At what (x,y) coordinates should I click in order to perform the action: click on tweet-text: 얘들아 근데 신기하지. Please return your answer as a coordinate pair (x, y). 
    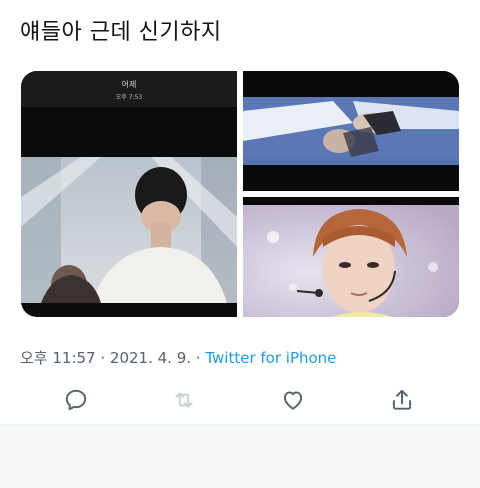
    Looking at the image, I should click on (121, 32).